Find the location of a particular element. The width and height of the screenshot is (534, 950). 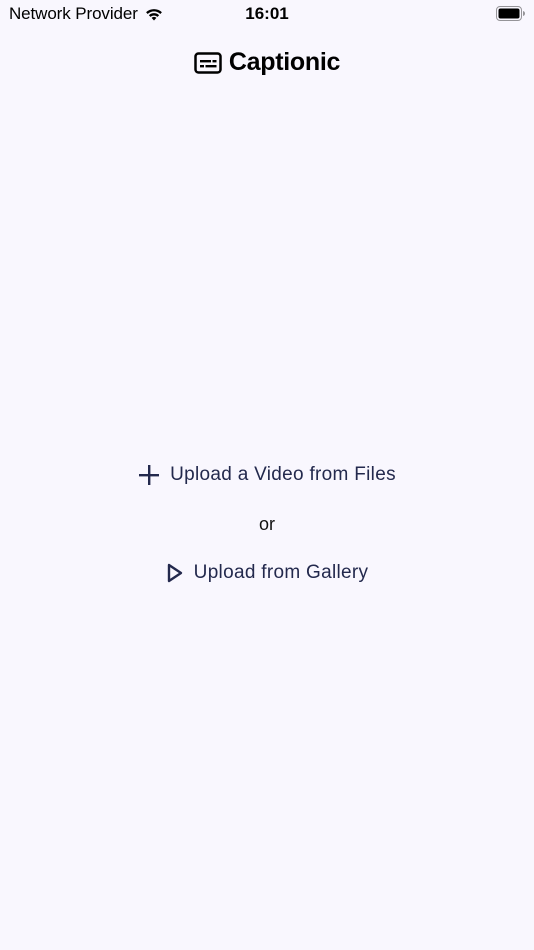

upload-from-gallery-label: Upload from Gallery is located at coordinates (281, 572).